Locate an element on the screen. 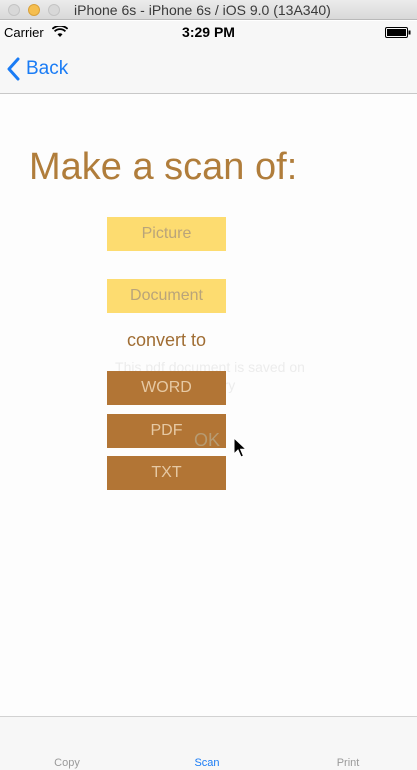 The image size is (417, 770). window-minimize-button is located at coordinates (34, 10).